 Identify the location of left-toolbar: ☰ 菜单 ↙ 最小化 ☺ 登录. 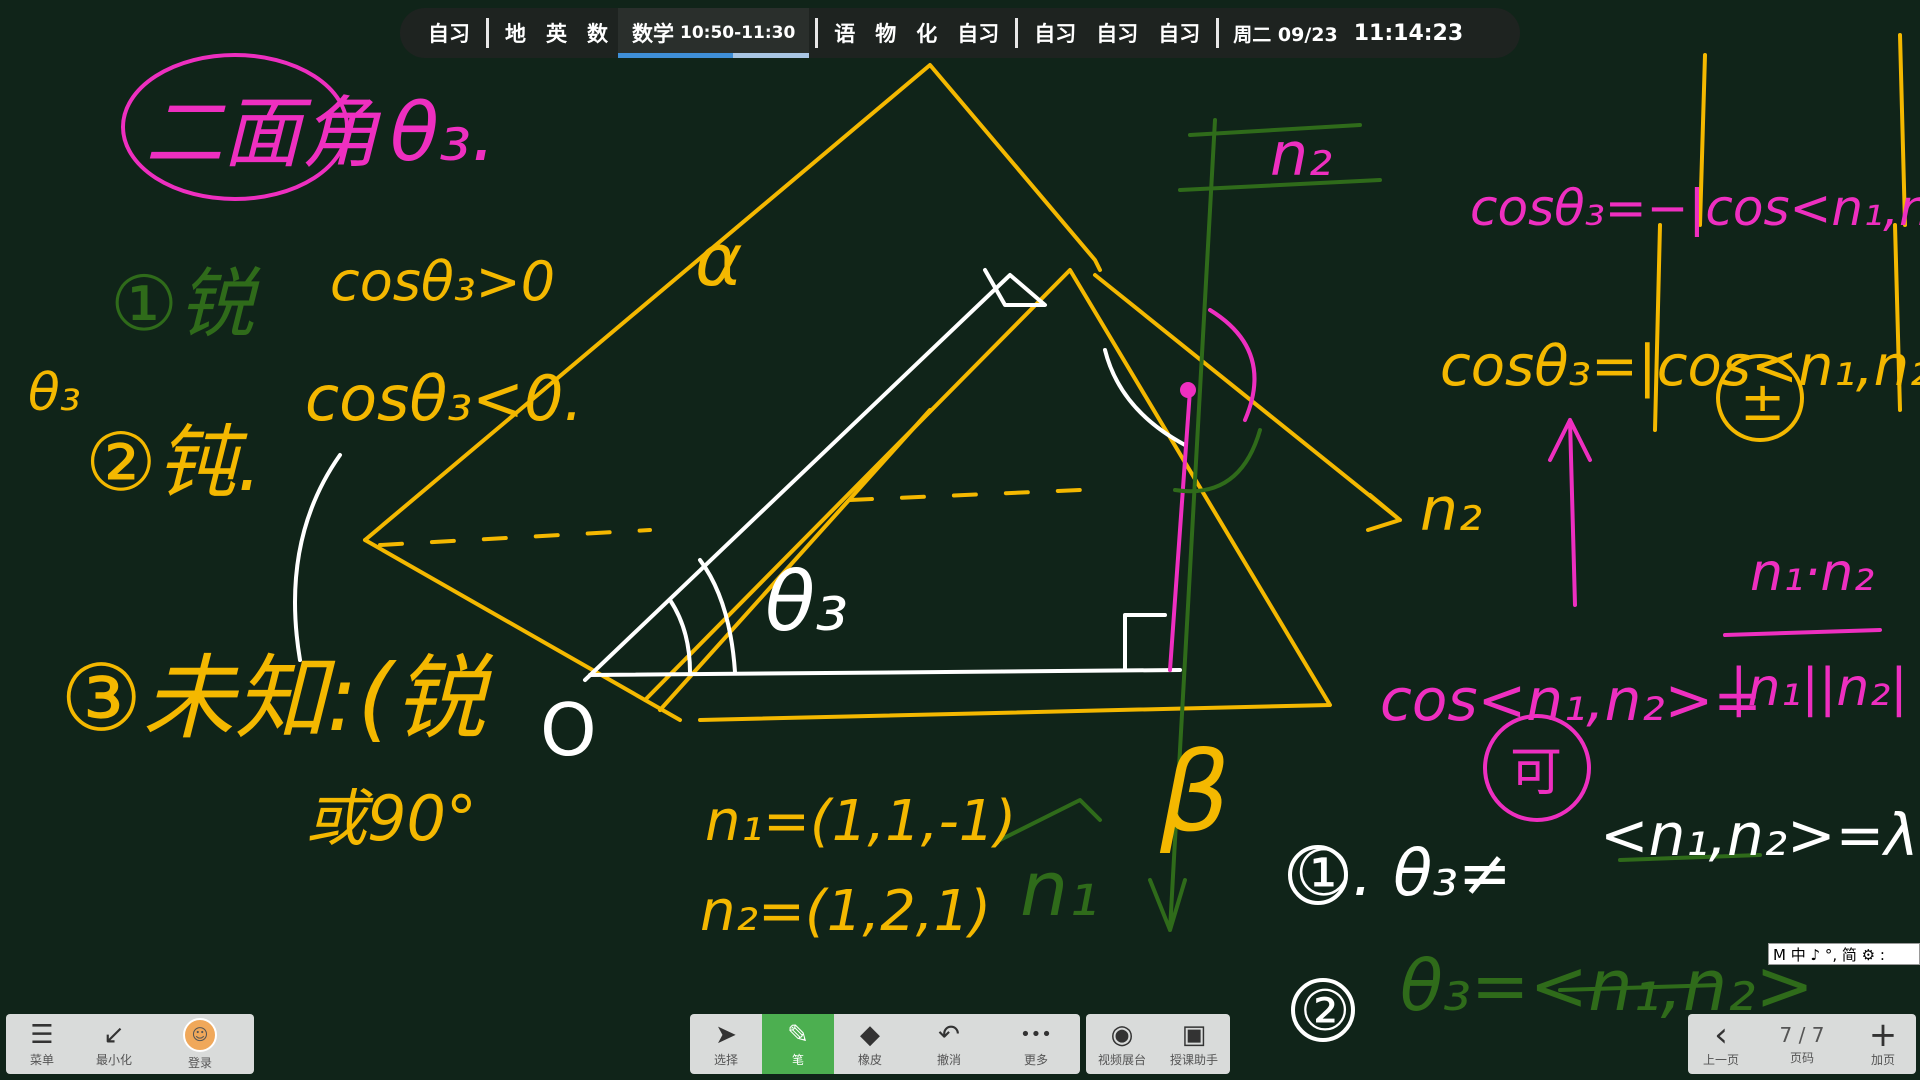
(130, 1044).